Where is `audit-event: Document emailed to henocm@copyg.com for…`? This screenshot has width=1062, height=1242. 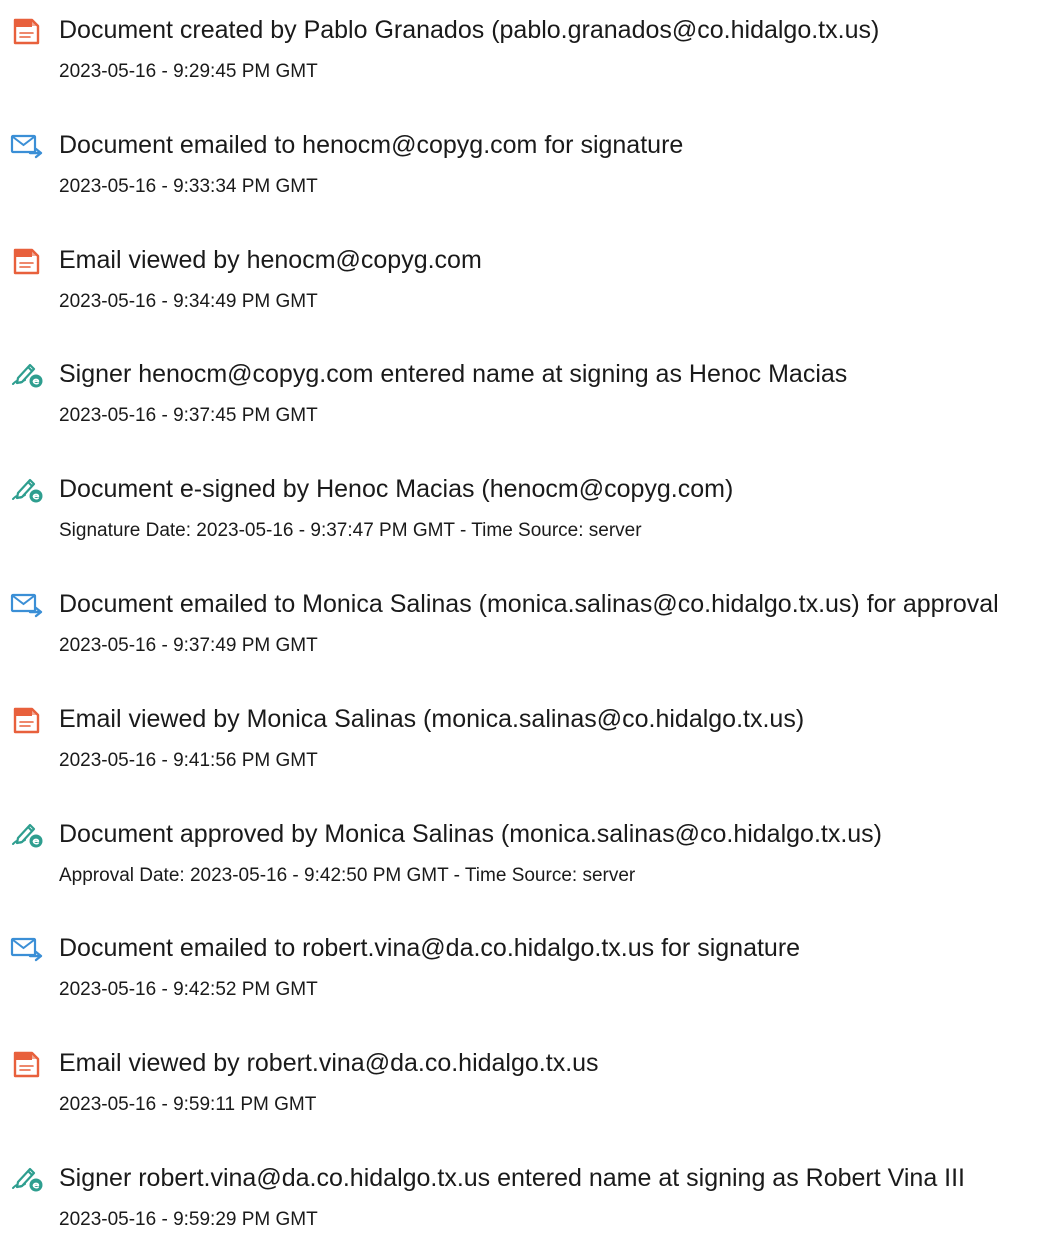 audit-event: Document emailed to henocm@copyg.com for… is located at coordinates (531, 164).